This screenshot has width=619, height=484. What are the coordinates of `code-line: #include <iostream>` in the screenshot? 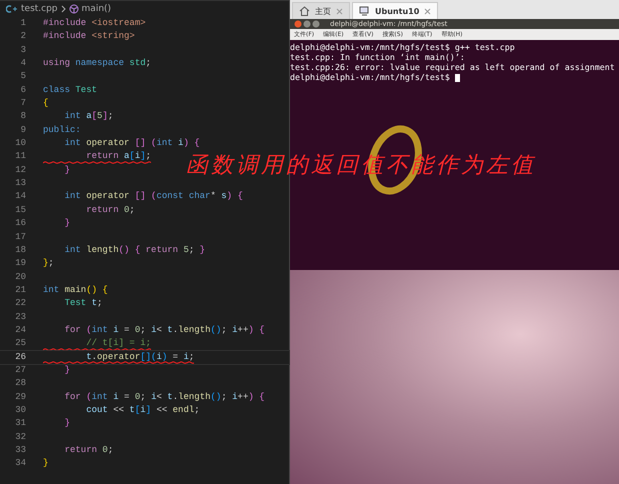 It's located at (94, 23).